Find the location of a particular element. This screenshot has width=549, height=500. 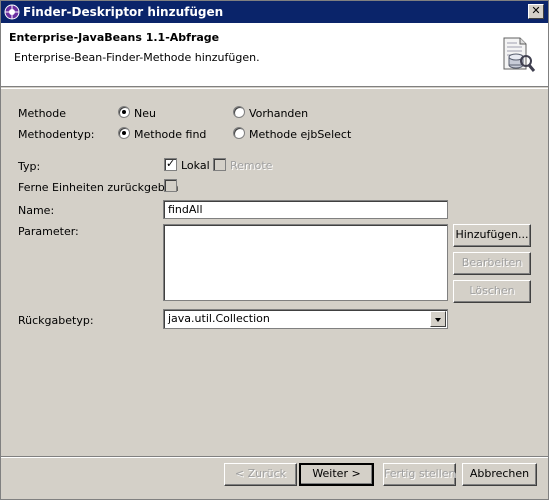

banner-title: Enterprise-JavaBeans 1.1-Abfrage is located at coordinates (114, 37).